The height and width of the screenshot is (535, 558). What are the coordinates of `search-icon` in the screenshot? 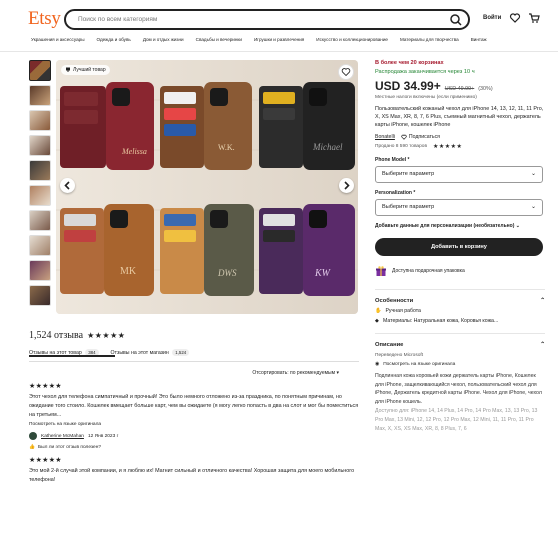 It's located at (456, 19).